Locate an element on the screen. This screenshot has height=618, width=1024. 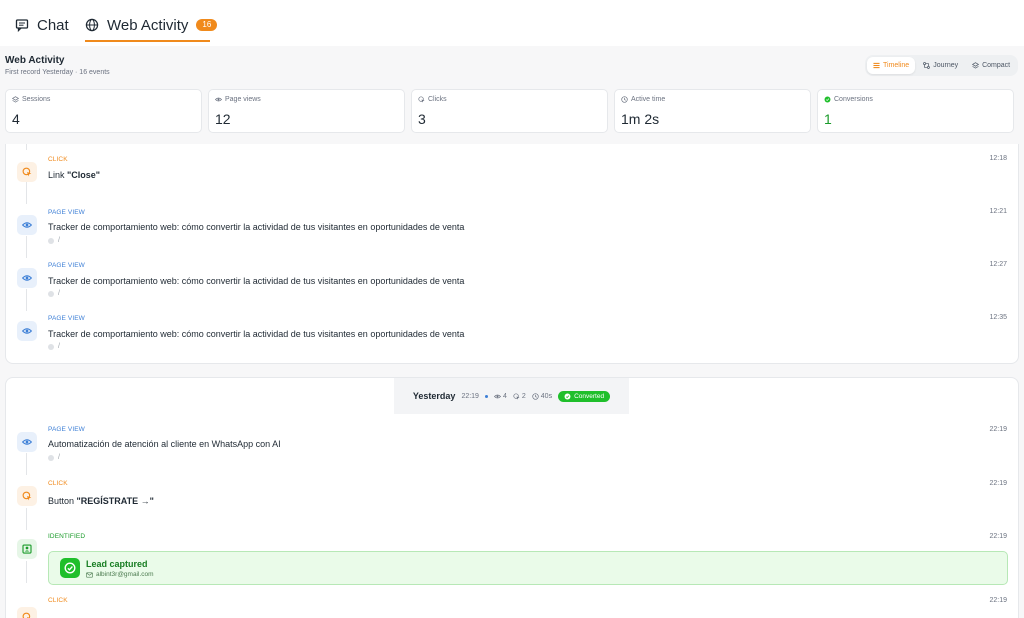
event-title: Link "Close" is located at coordinates (74, 175).